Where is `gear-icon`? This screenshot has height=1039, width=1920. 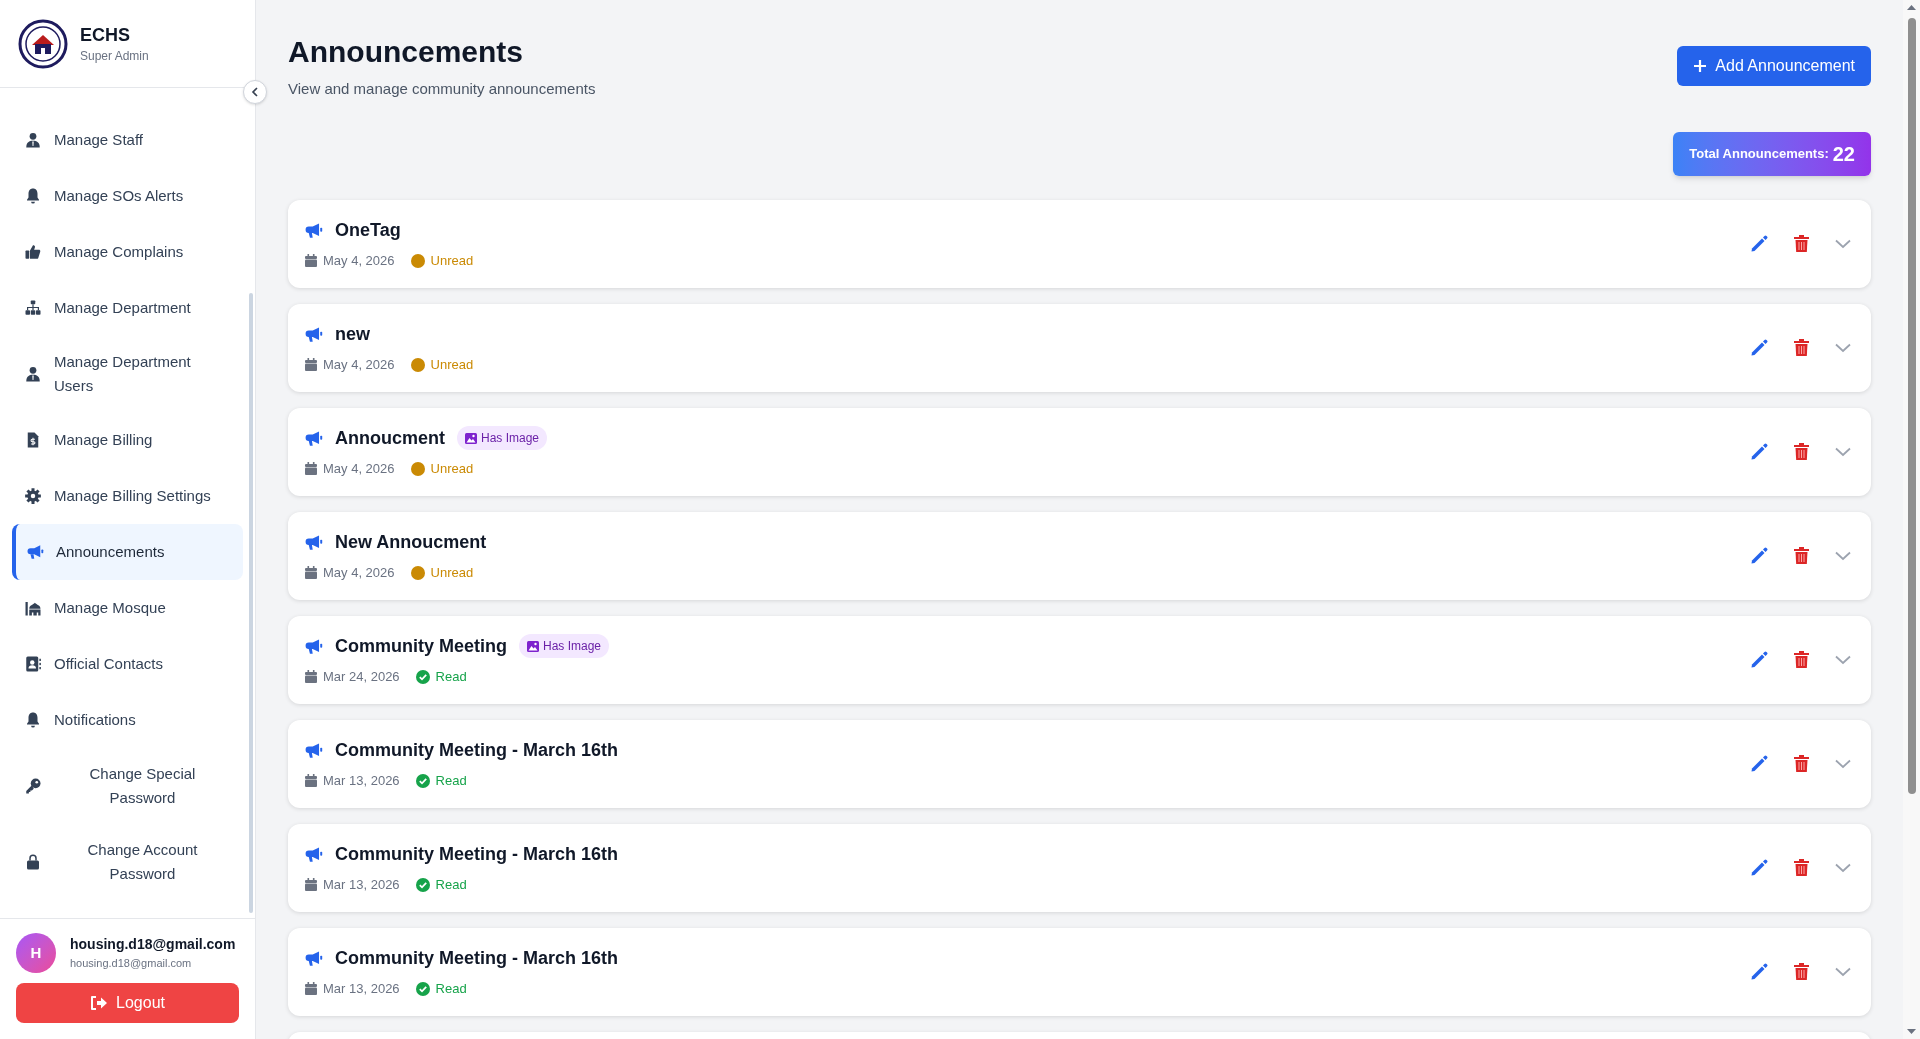
gear-icon is located at coordinates (33, 496).